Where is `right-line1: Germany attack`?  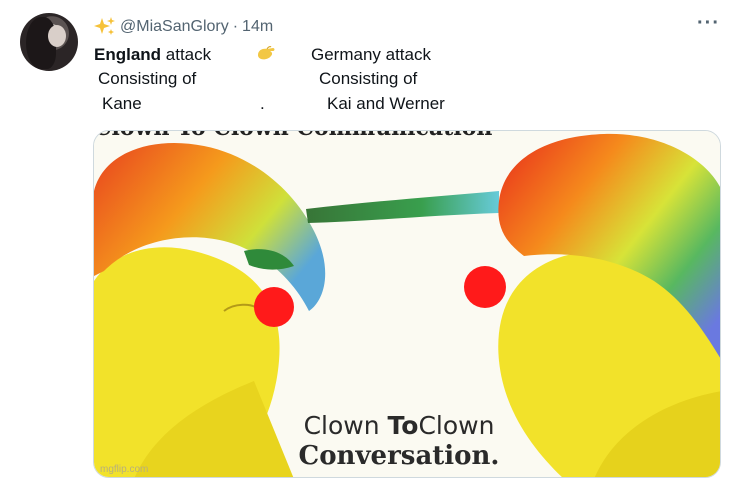 right-line1: Germany attack is located at coordinates (371, 54).